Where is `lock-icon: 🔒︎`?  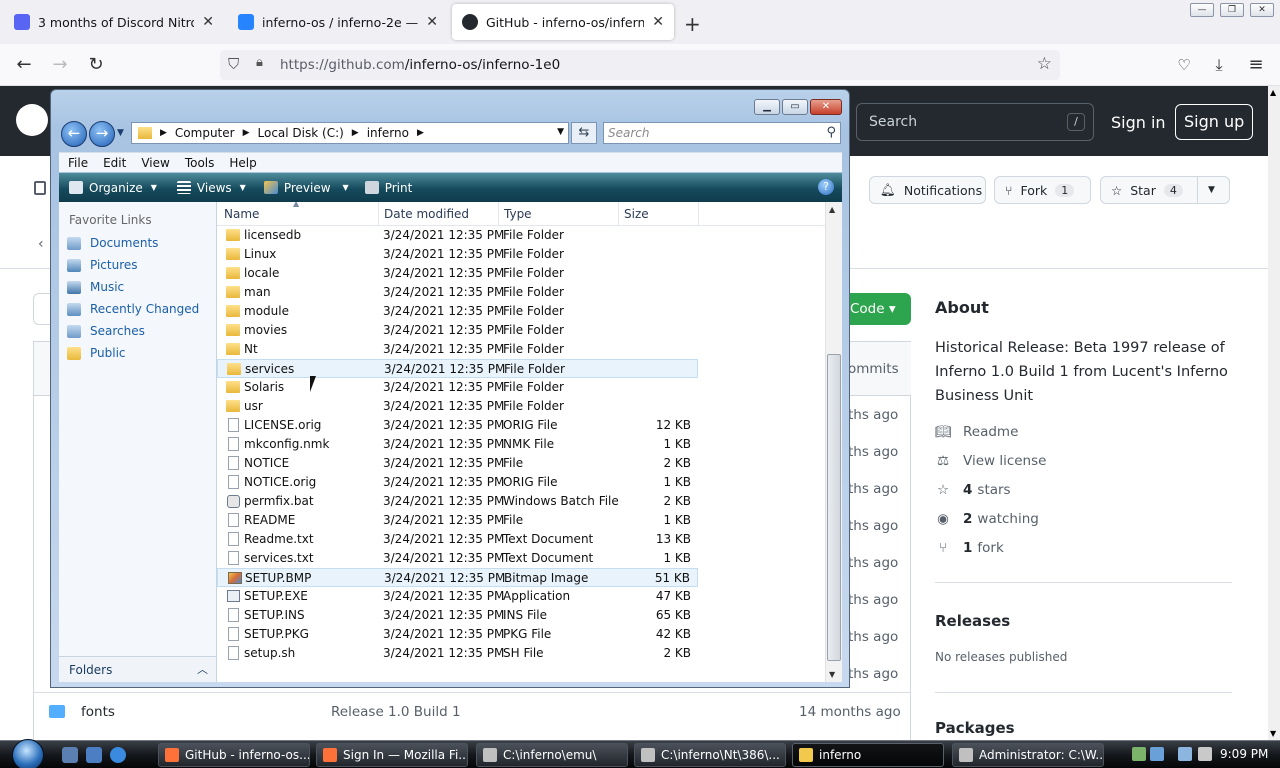
lock-icon: 🔒︎ is located at coordinates (259, 62).